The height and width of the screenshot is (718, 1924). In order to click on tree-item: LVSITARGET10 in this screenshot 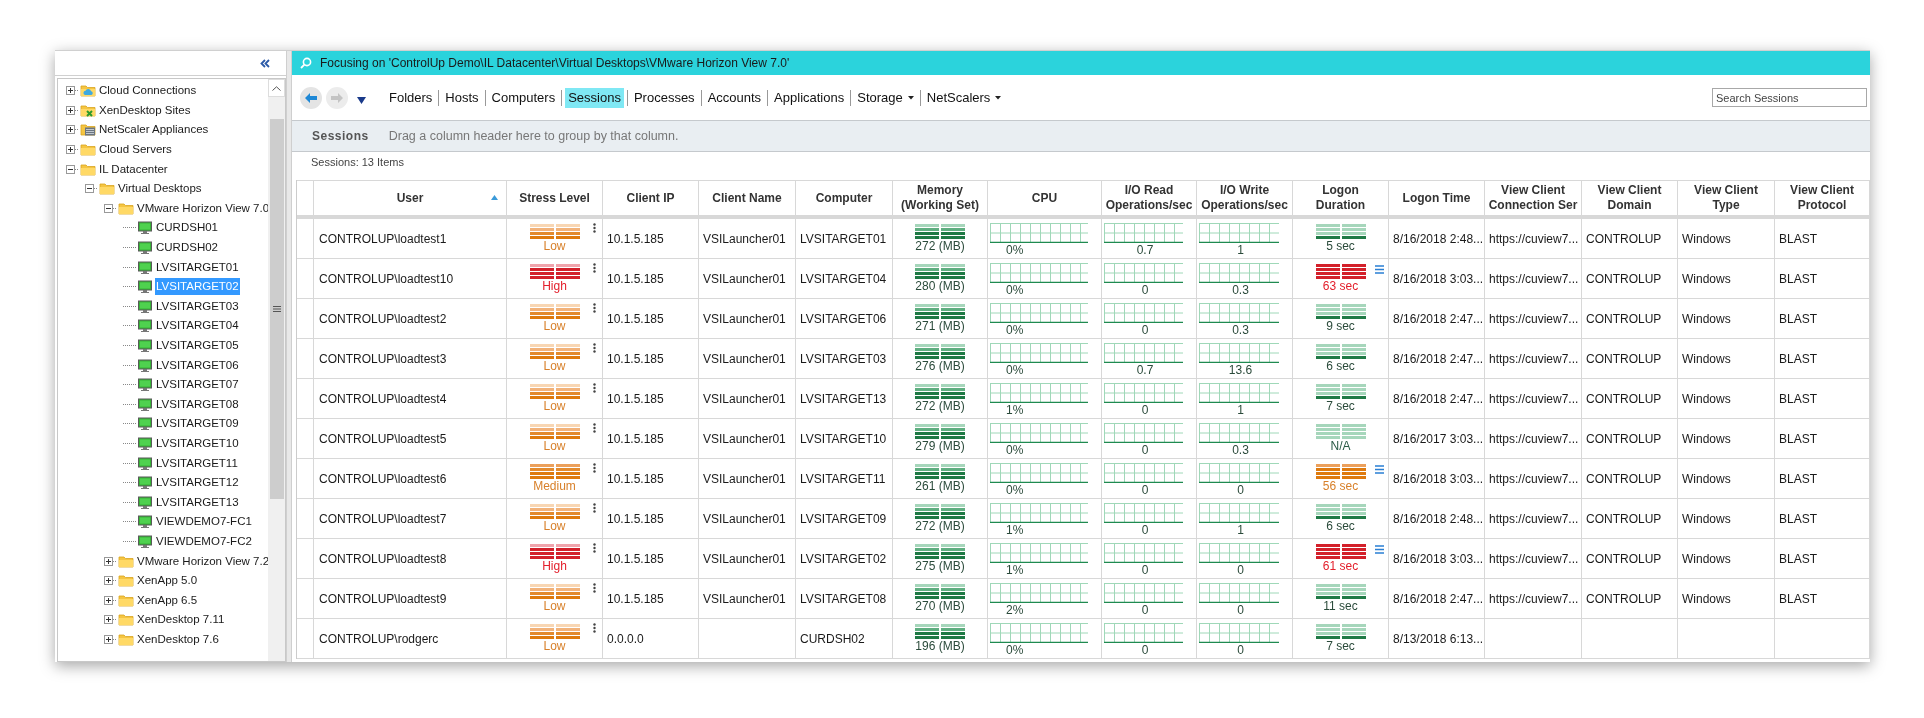, I will do `click(197, 443)`.